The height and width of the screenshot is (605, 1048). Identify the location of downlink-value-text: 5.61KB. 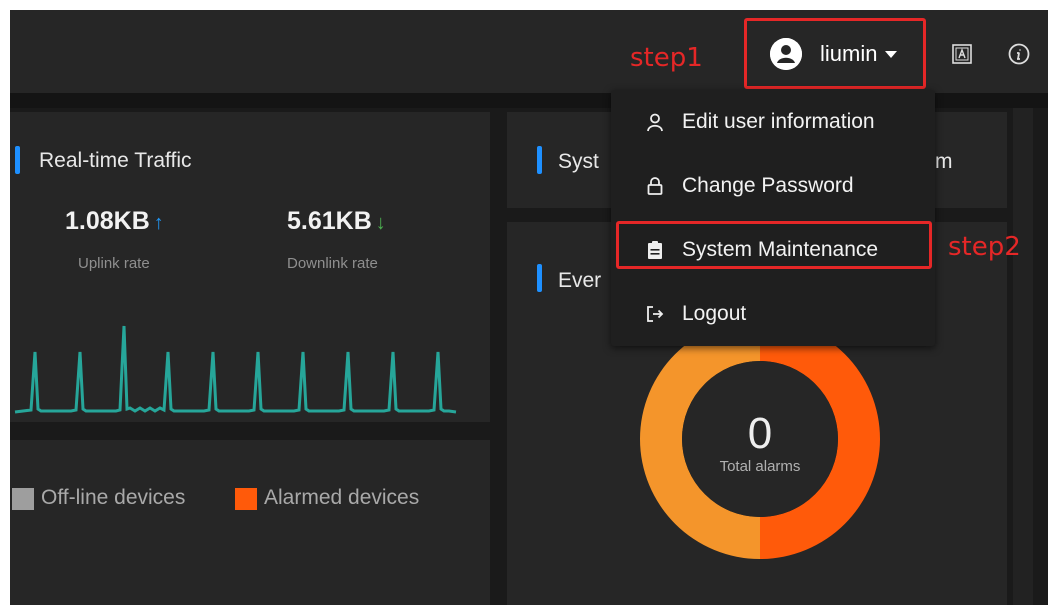
(329, 221).